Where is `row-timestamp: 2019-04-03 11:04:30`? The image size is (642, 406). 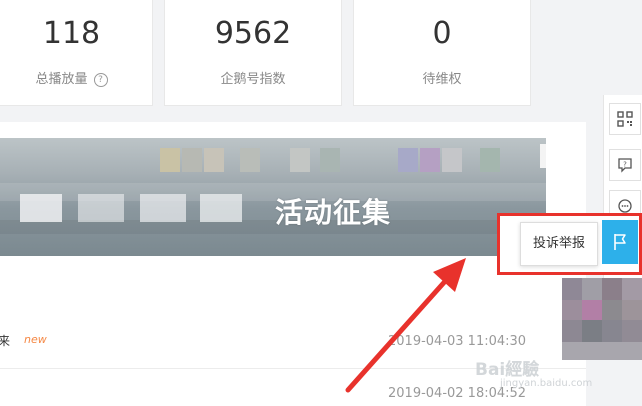
row-timestamp: 2019-04-03 11:04:30 is located at coordinates (457, 341).